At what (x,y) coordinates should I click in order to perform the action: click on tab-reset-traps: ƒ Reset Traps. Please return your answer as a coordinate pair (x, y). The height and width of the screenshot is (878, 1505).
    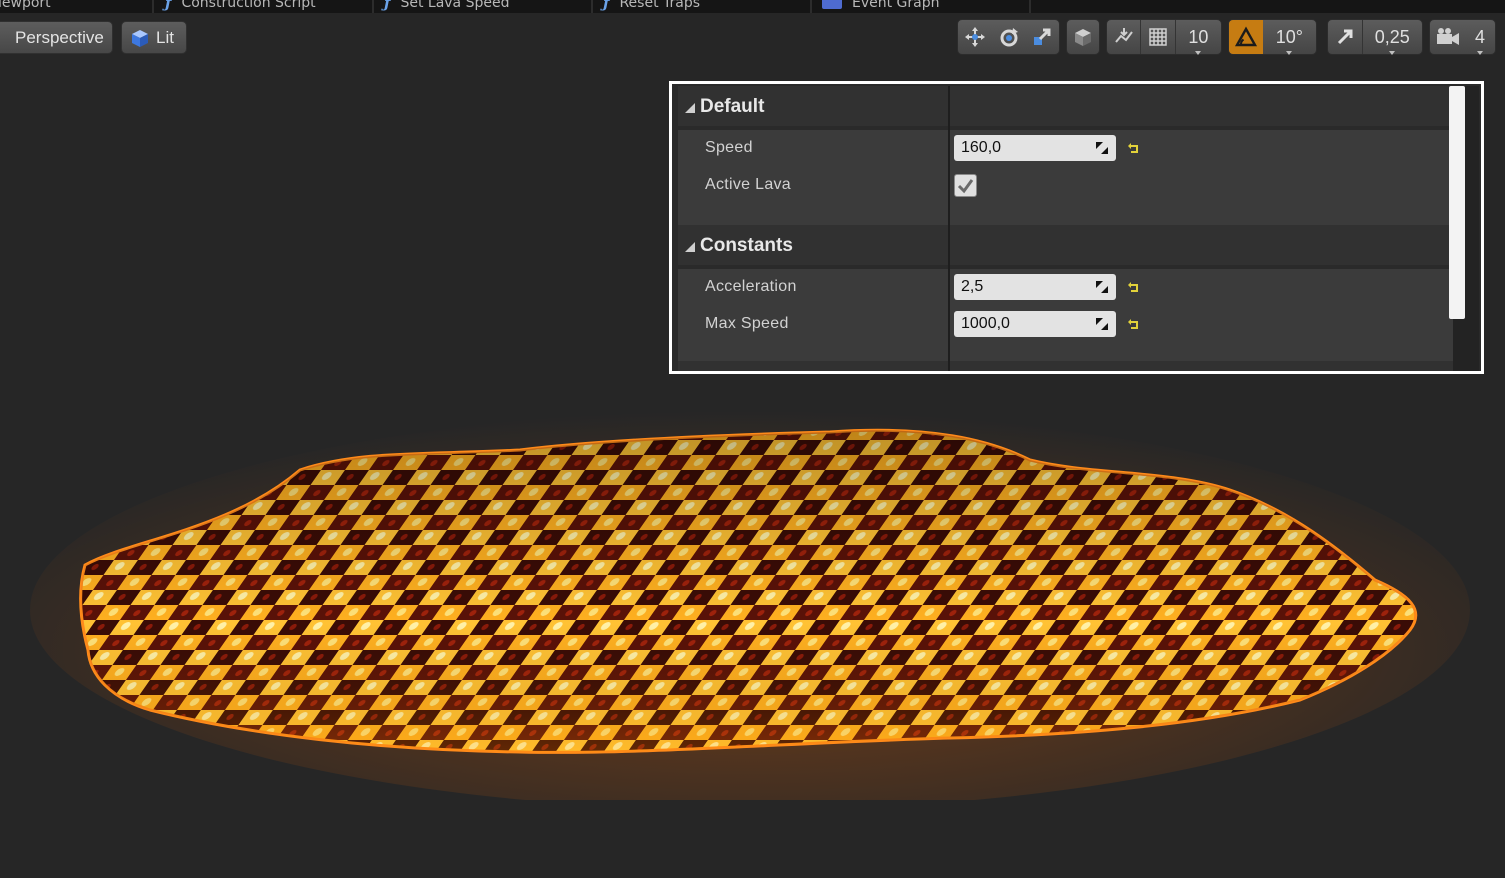
    Looking at the image, I should click on (651, 6).